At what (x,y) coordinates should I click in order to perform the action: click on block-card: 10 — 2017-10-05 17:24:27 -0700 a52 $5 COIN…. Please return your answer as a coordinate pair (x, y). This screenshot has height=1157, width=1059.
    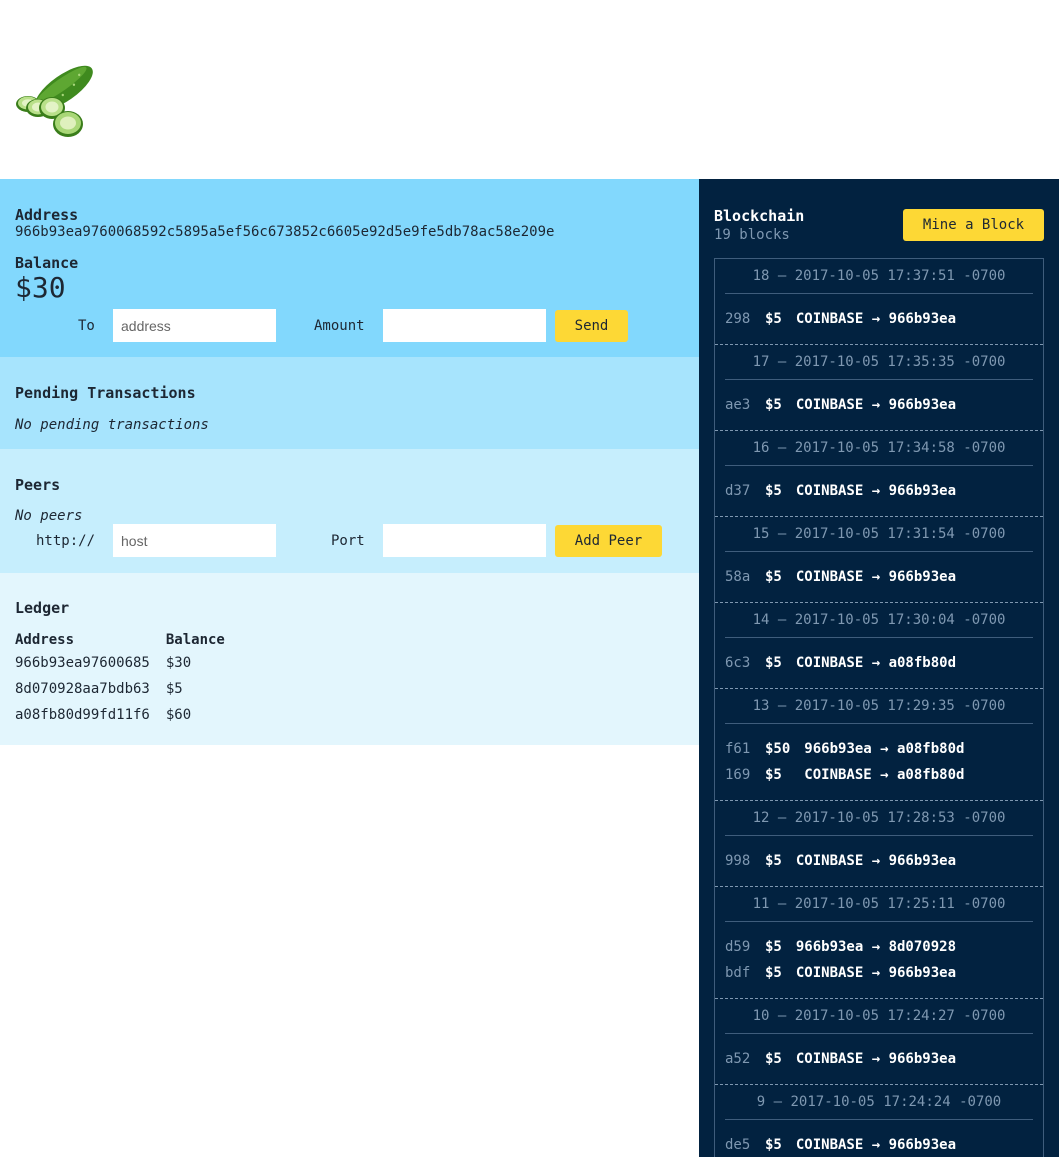
    Looking at the image, I should click on (879, 1042).